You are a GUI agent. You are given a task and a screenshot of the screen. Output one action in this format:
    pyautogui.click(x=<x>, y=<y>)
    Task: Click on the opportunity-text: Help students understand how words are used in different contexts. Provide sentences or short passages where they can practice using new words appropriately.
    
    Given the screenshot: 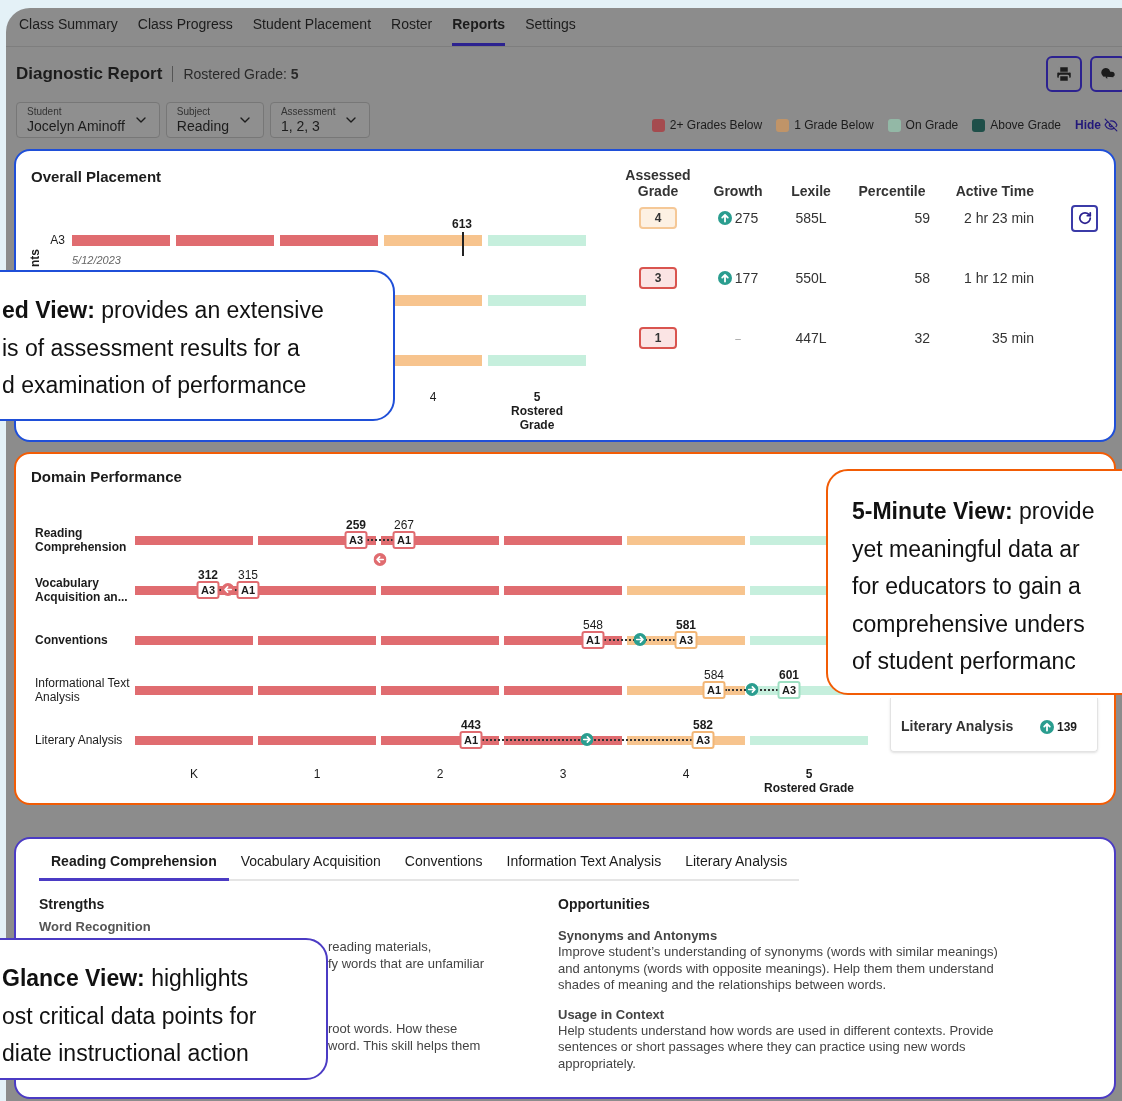 What is the action you would take?
    pyautogui.click(x=776, y=1047)
    